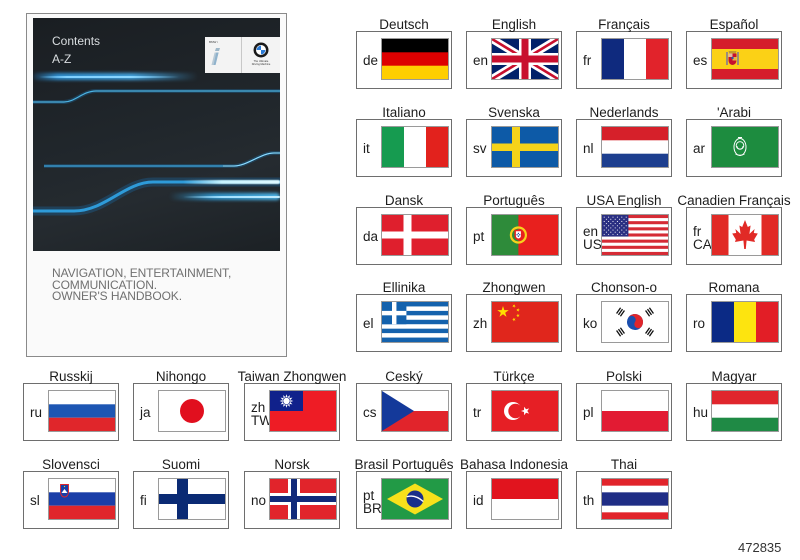  Describe the element at coordinates (525, 59) in the screenshot. I see `flag-united-kingdom-icon` at that location.